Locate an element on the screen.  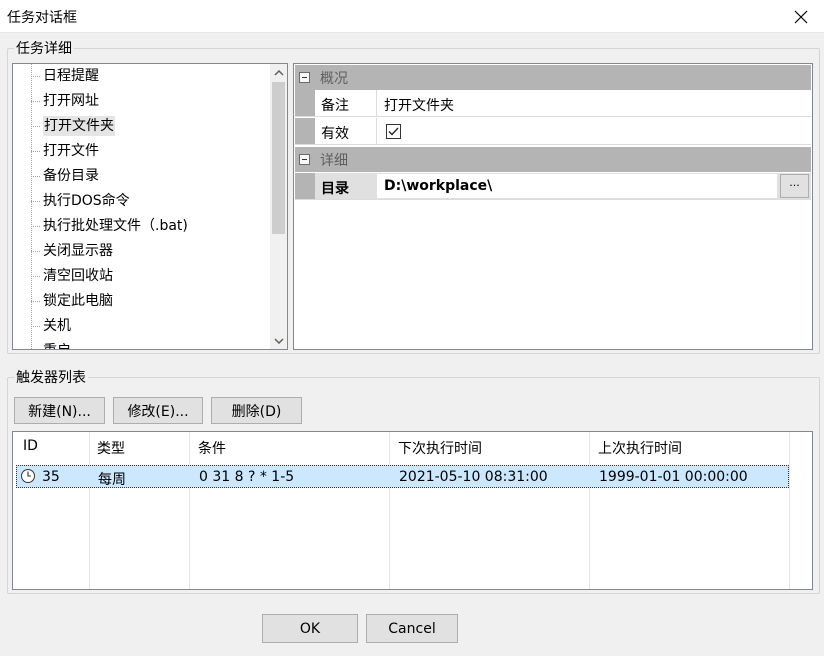
tree-item: 打开文件 is located at coordinates (56, 151).